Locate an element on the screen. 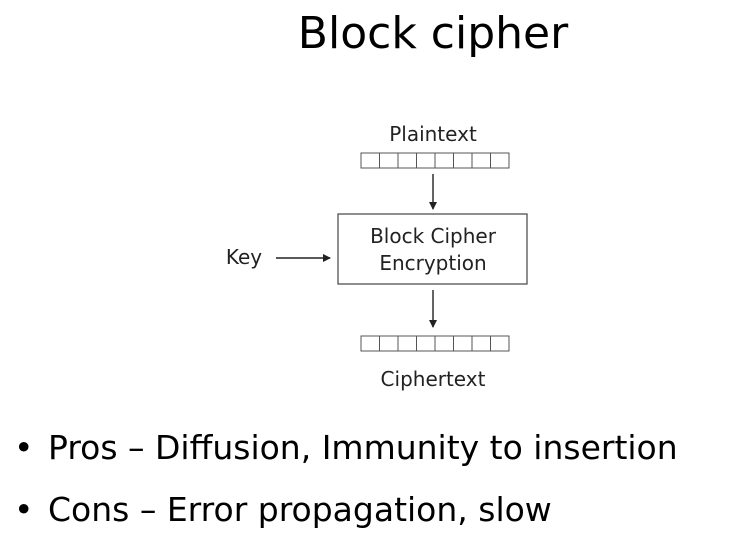  bullet-cons: • Cons – Error propagation, slow is located at coordinates (346, 510).